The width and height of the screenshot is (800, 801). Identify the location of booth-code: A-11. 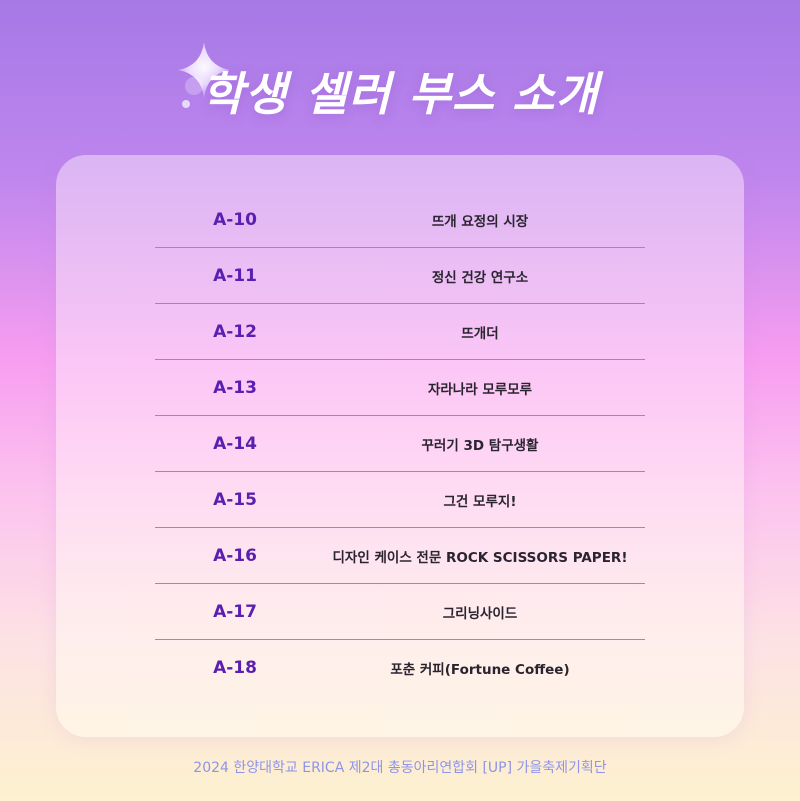
(235, 275).